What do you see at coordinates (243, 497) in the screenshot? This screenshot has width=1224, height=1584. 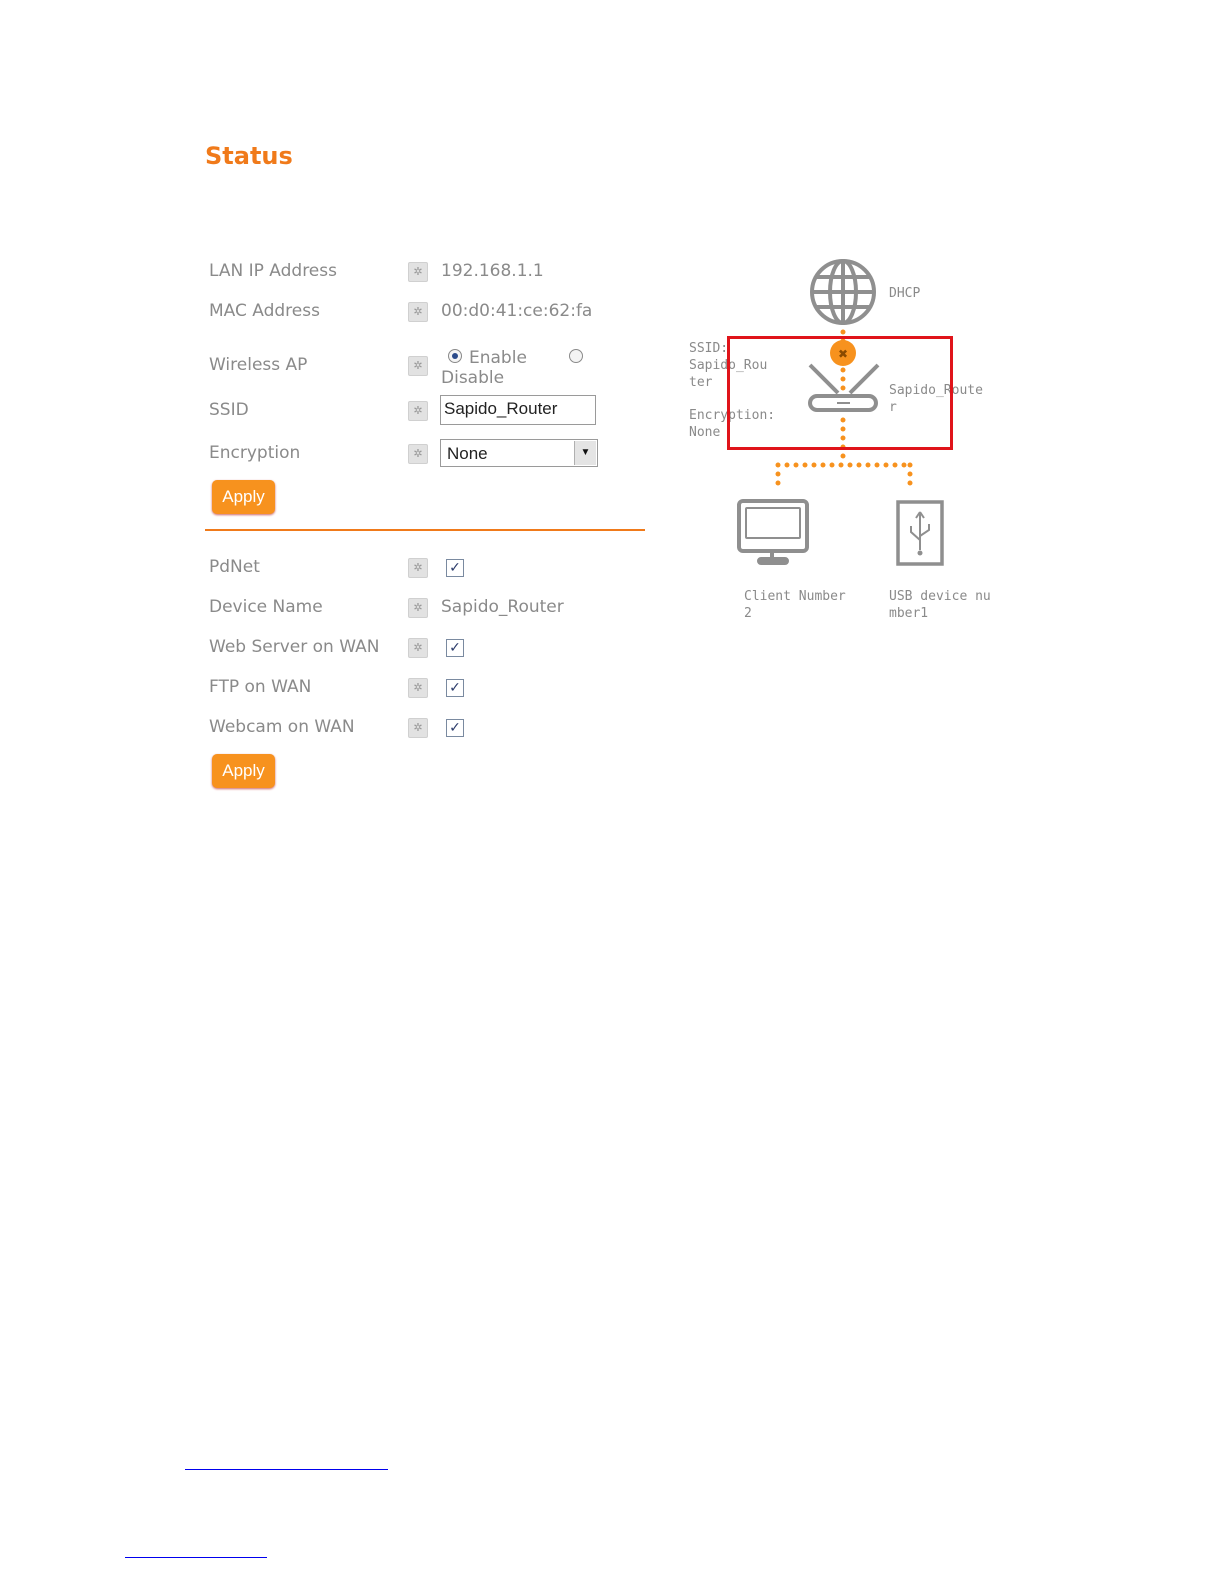 I see `apply-button: Apply` at bounding box center [243, 497].